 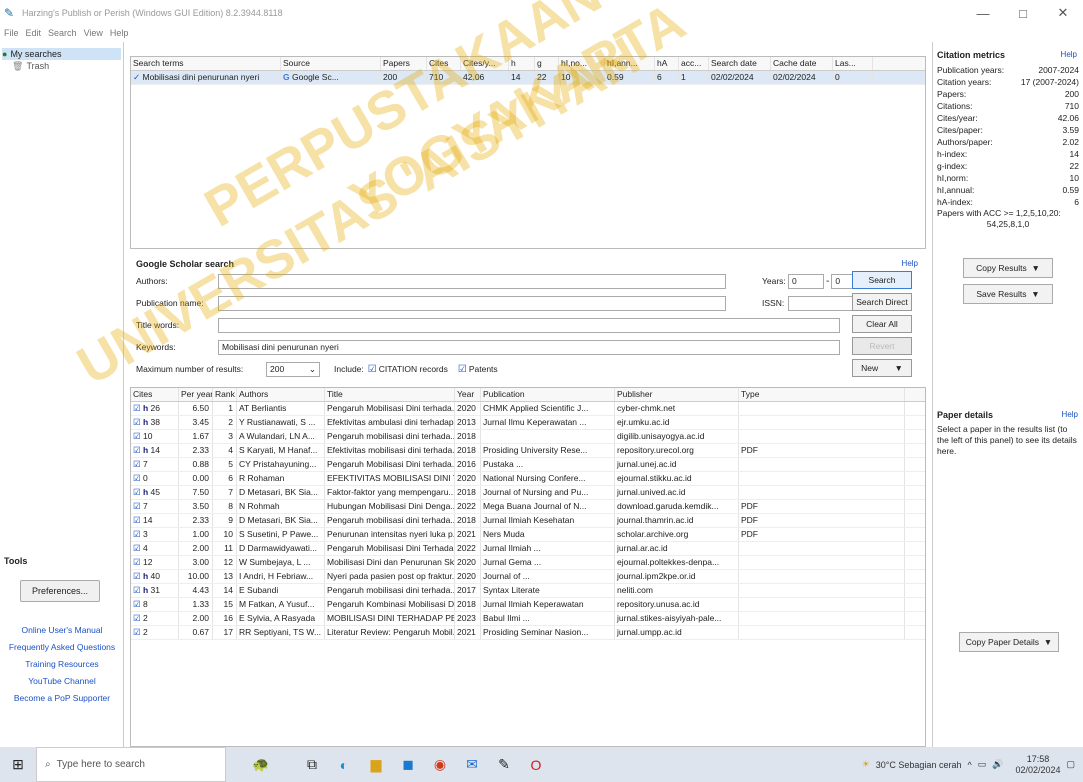 What do you see at coordinates (468, 394) in the screenshot?
I see `col-header: Year` at bounding box center [468, 394].